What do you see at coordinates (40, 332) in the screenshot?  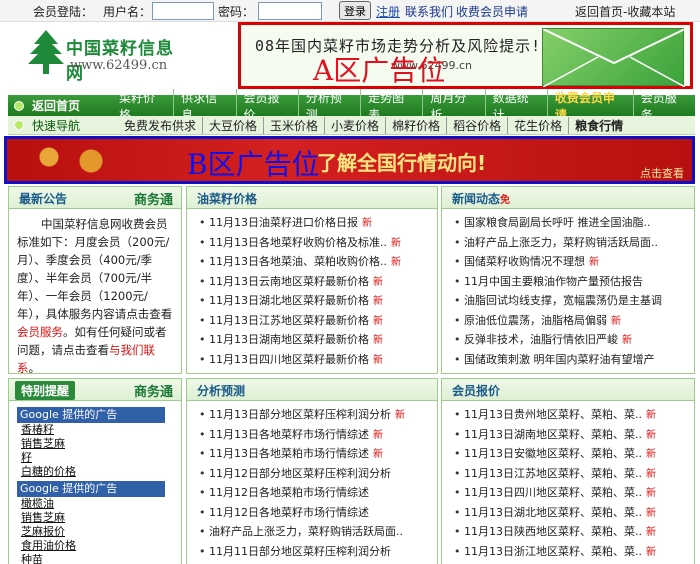 I see `member-service-link: 会员服务` at bounding box center [40, 332].